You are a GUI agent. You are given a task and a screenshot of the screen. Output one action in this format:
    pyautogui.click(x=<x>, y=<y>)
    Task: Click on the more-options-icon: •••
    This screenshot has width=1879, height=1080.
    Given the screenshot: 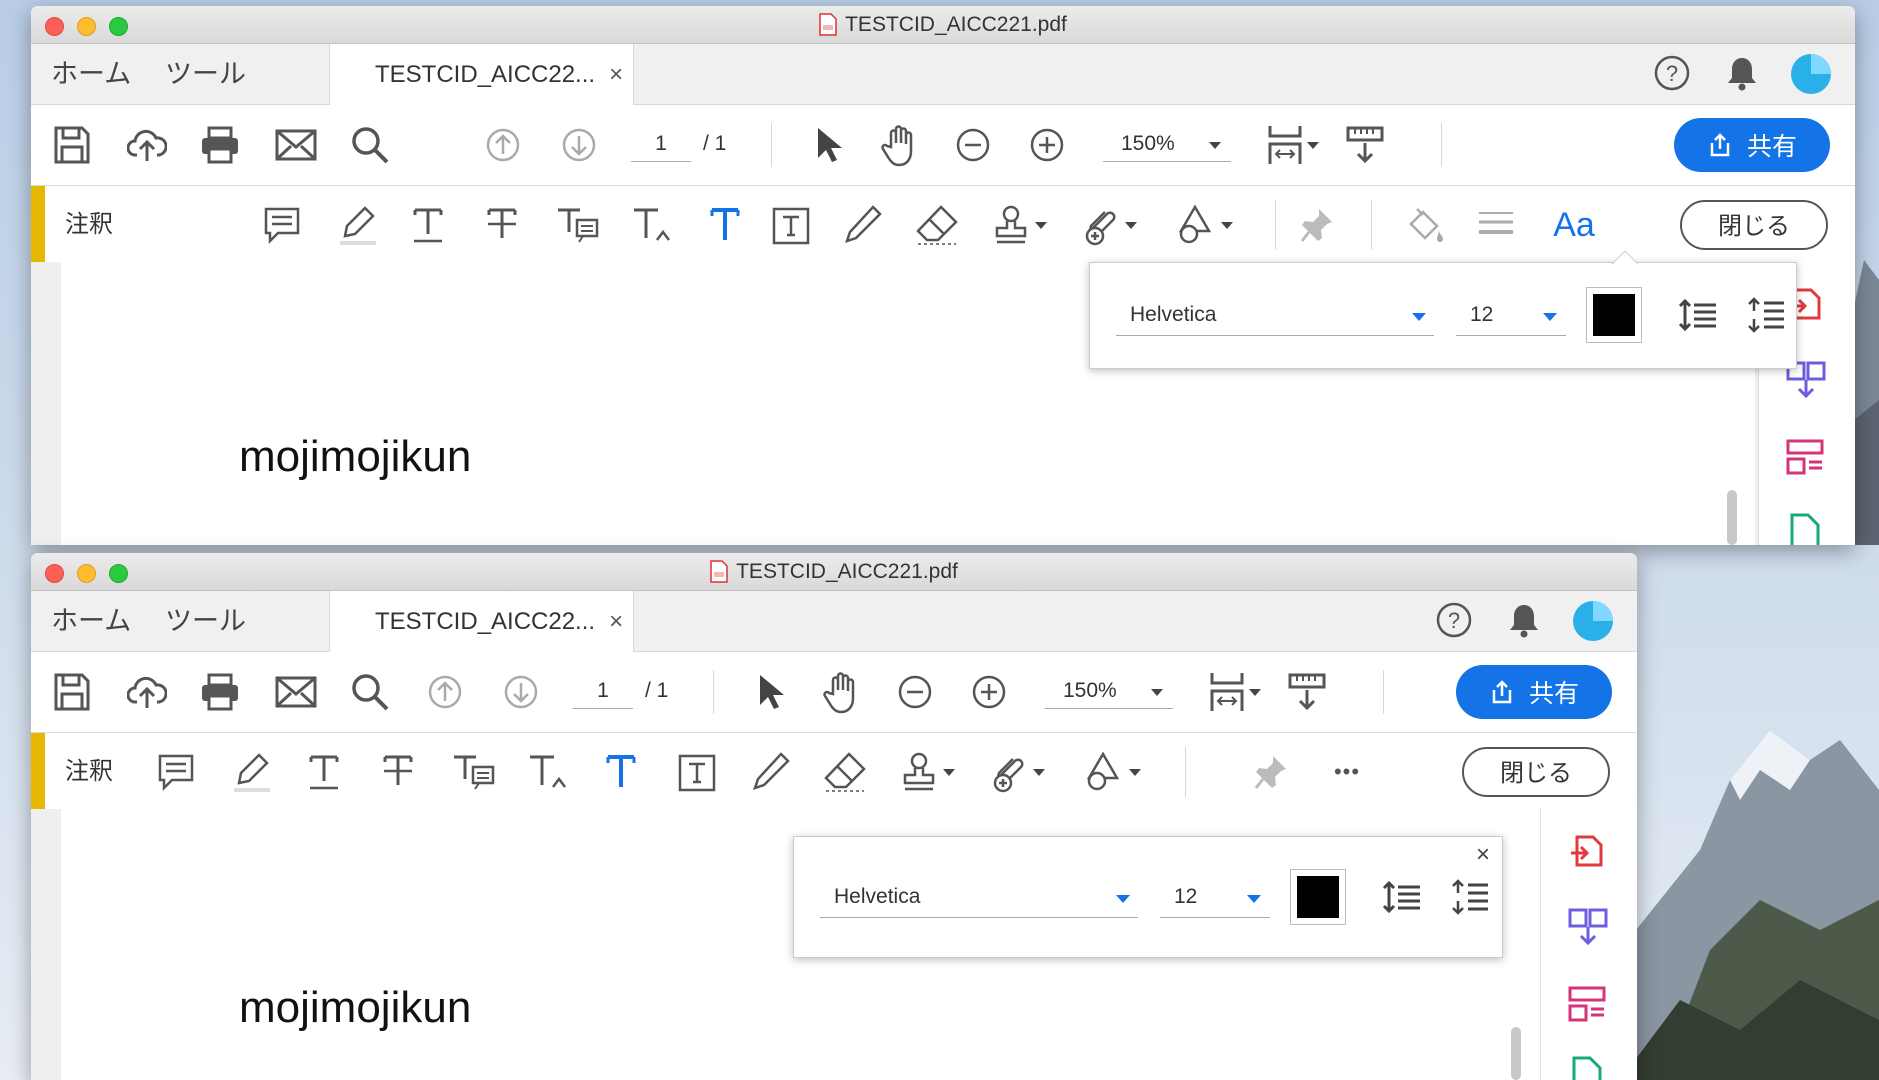 What is the action you would take?
    pyautogui.click(x=1347, y=772)
    